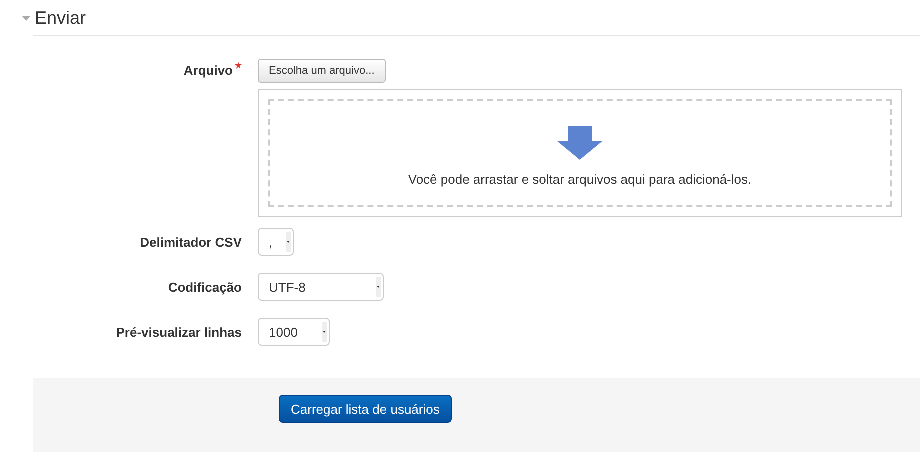 This screenshot has height=452, width=920. Describe the element at coordinates (294, 332) in the screenshot. I see `select-field: 1000` at that location.